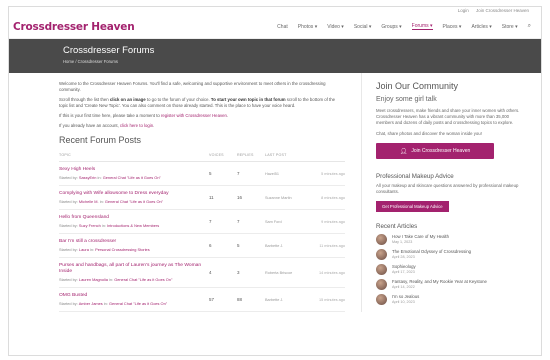  I want to click on article-item: Sophieology April 17, 2023, so click(454, 269).